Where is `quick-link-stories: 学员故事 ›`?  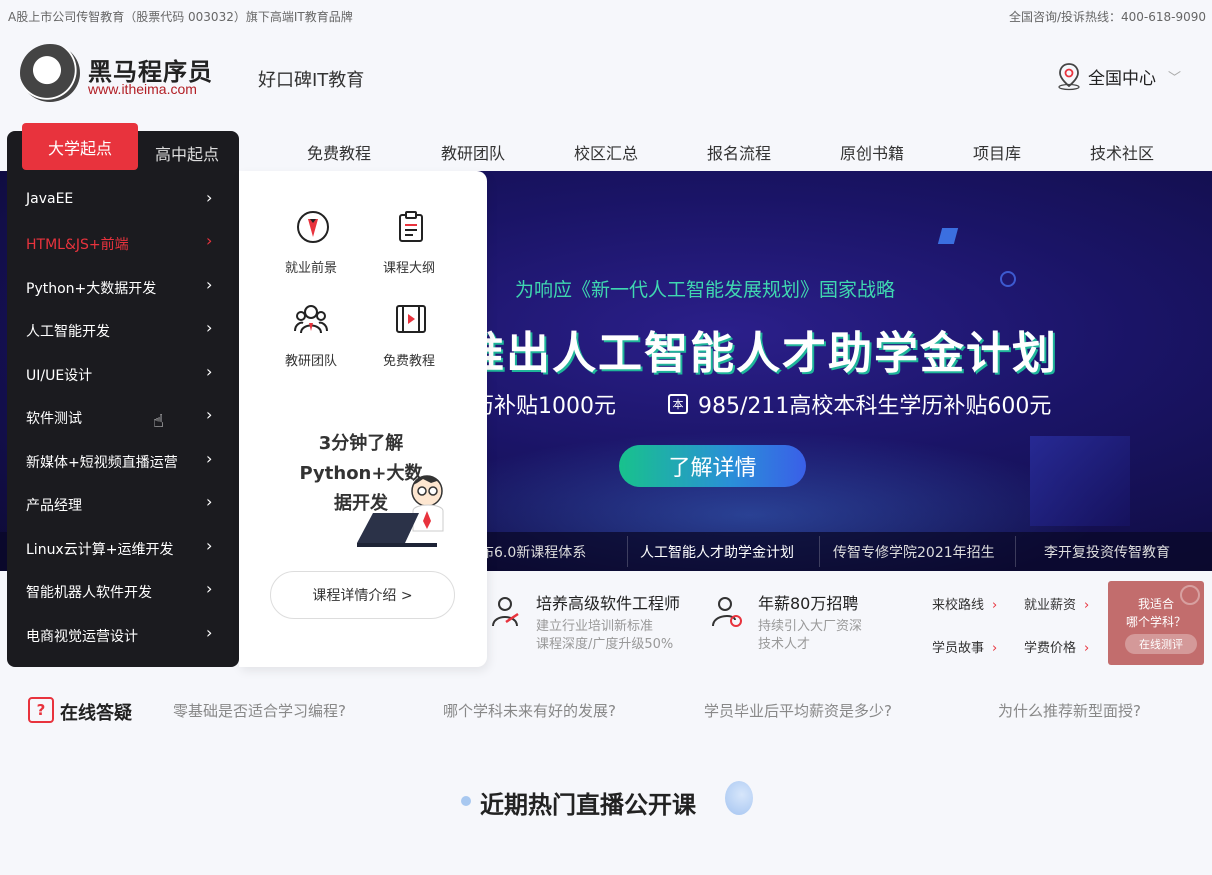
quick-link-stories: 学员故事 › is located at coordinates (964, 646).